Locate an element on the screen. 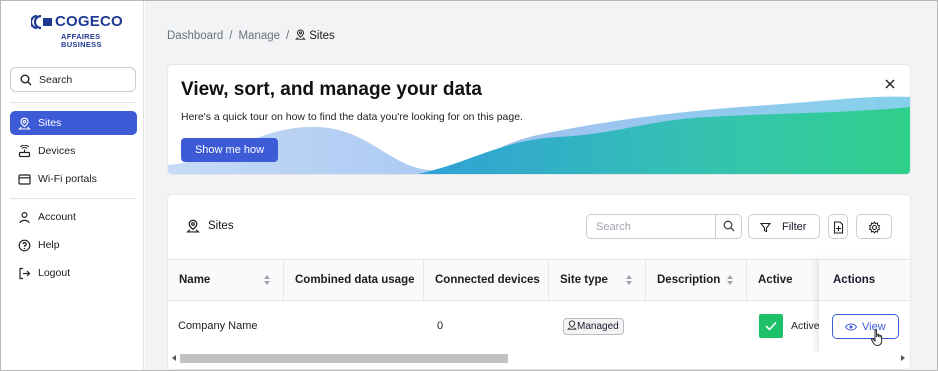 The height and width of the screenshot is (371, 938). sidebar-item-label: Sites is located at coordinates (50, 123).